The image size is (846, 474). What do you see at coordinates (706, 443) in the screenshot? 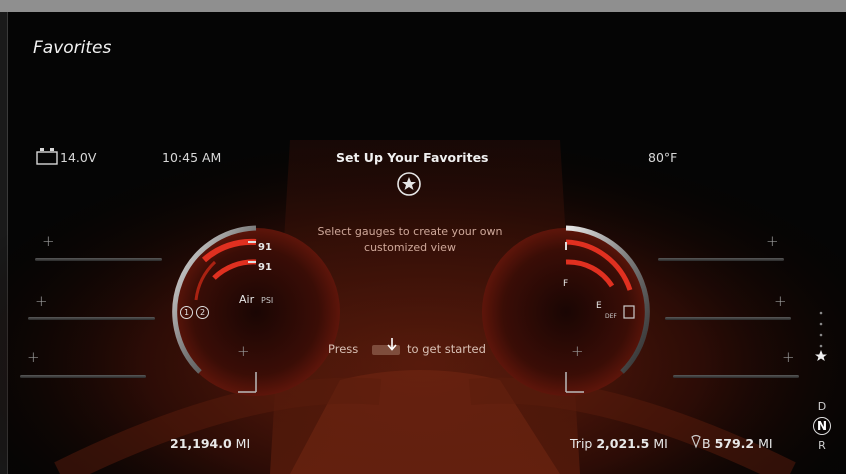
I see `range-prefix: B` at bounding box center [706, 443].